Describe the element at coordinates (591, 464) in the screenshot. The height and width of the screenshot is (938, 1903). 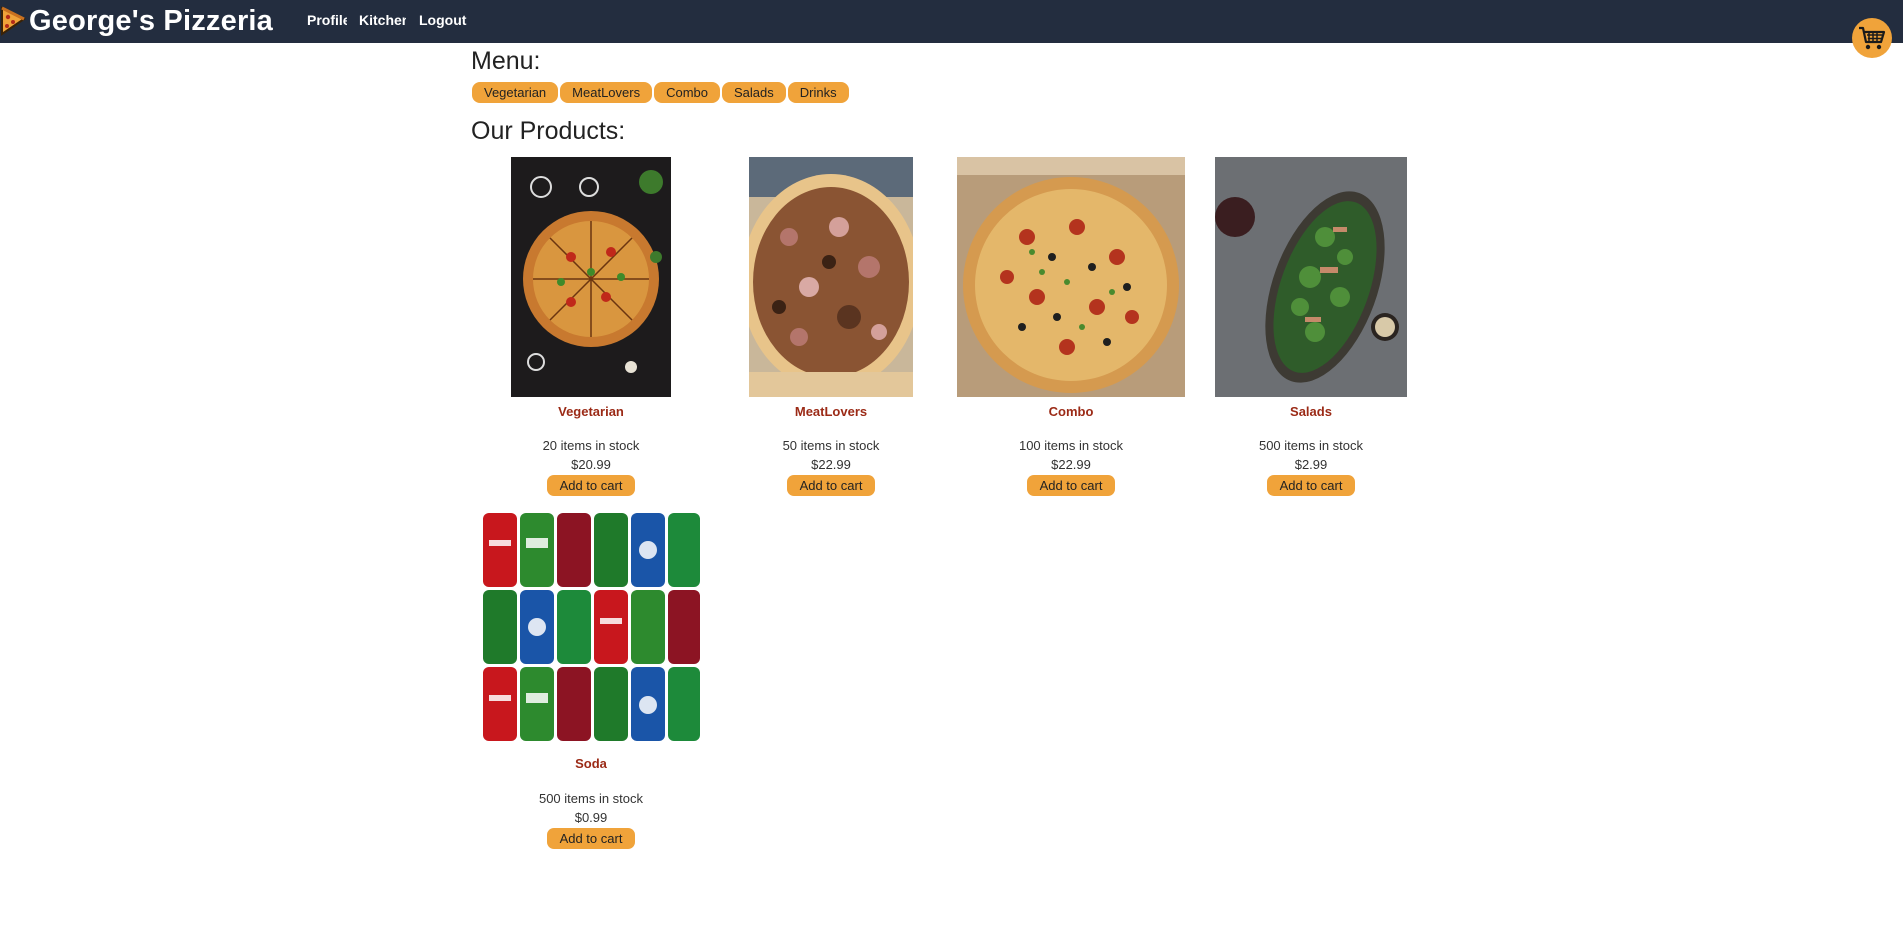
I see `product-price: $20.99` at that location.